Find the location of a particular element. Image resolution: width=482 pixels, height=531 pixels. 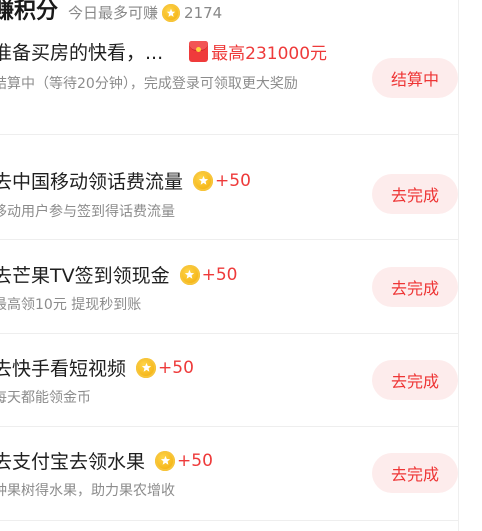

earn-points-header: 赚积分 今日最多可赚 2174 is located at coordinates (111, 12).